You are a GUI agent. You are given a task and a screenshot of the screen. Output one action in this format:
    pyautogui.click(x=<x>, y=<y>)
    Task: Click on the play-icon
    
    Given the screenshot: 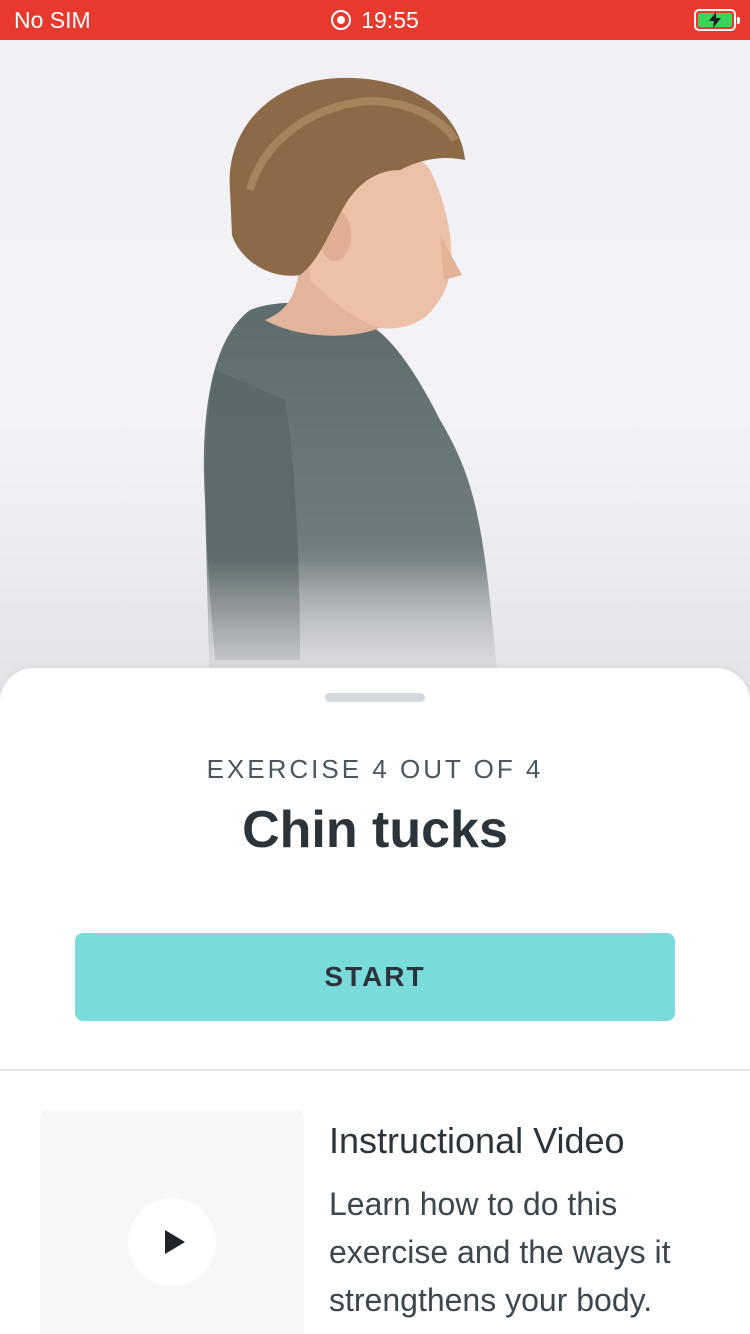 What is the action you would take?
    pyautogui.click(x=175, y=1242)
    